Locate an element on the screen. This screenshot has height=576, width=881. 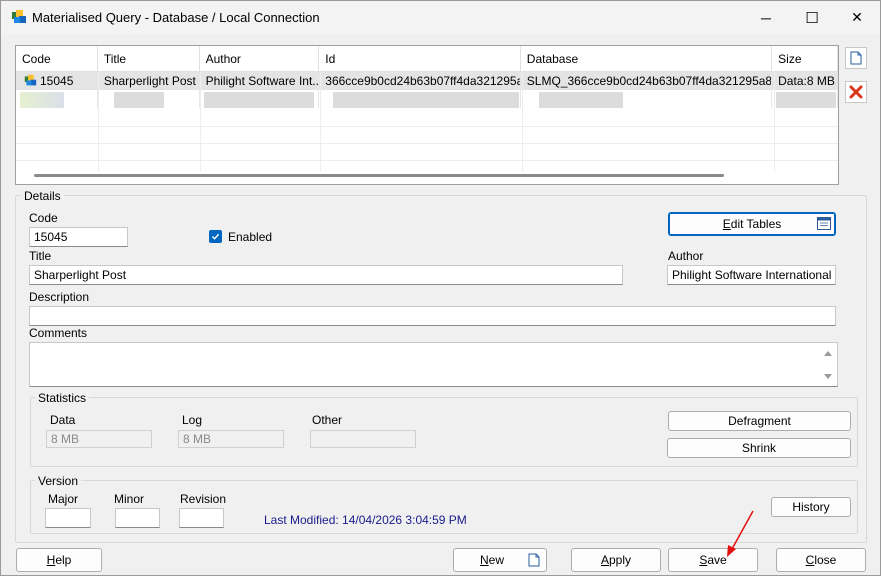
close-window-button: ✕ is located at coordinates (857, 17).